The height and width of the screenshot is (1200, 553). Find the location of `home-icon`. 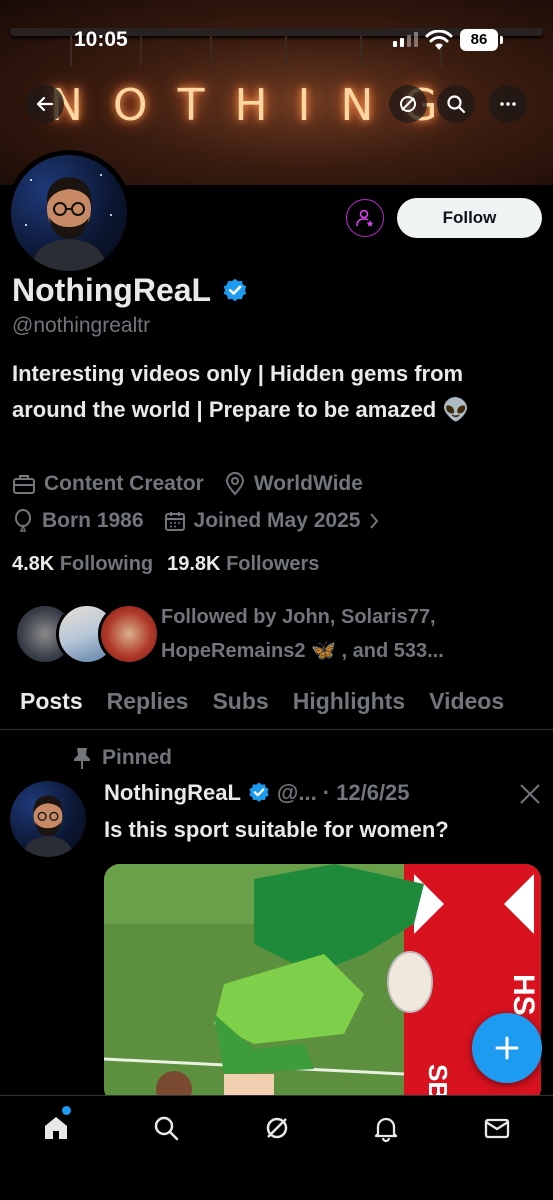

home-icon is located at coordinates (56, 1128).